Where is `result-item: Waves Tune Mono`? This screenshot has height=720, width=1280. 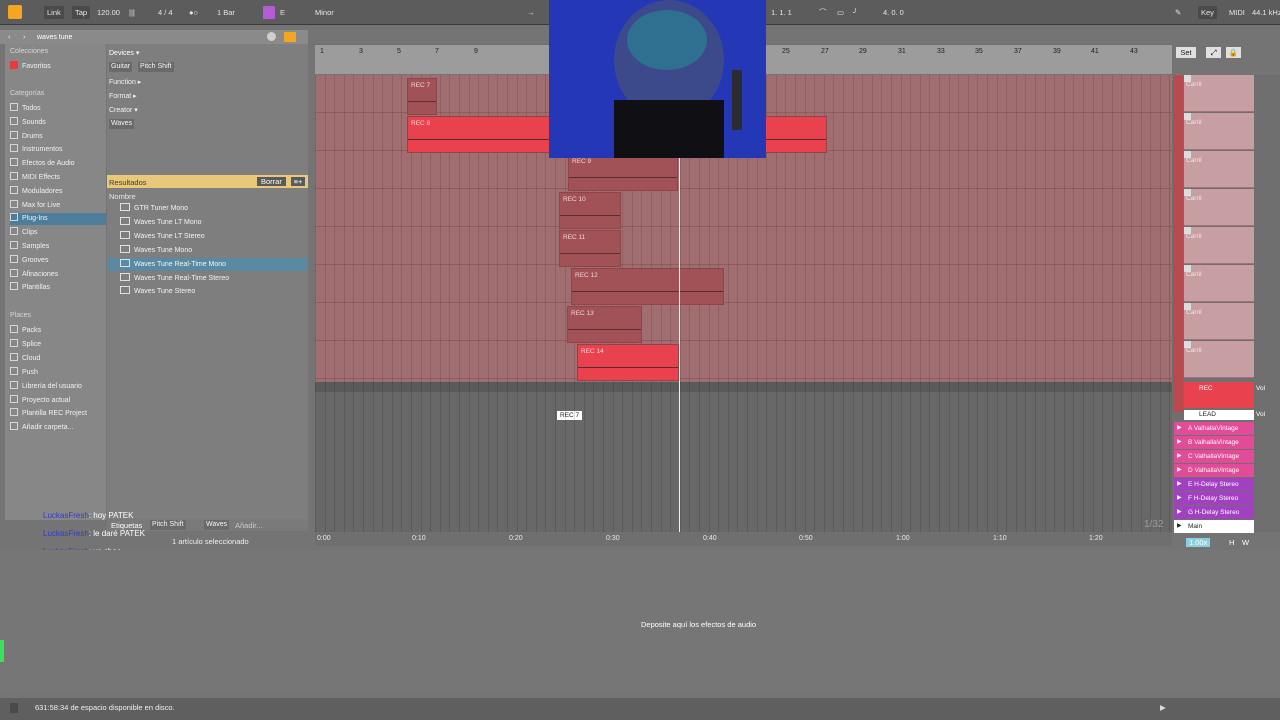 result-item: Waves Tune Mono is located at coordinates (212, 250).